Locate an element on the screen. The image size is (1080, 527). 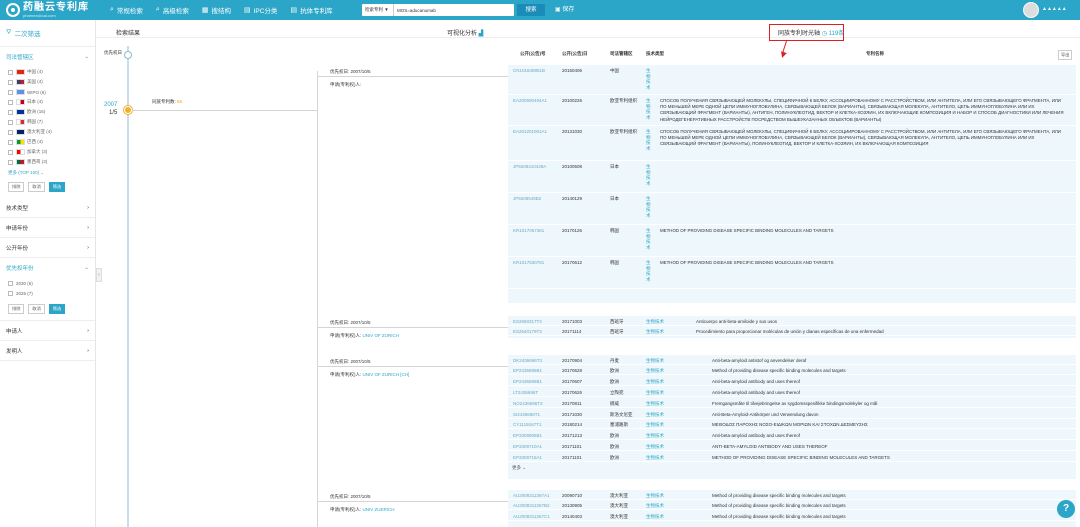
pub-number-link: CN101849851B is located at coordinates (529, 70).